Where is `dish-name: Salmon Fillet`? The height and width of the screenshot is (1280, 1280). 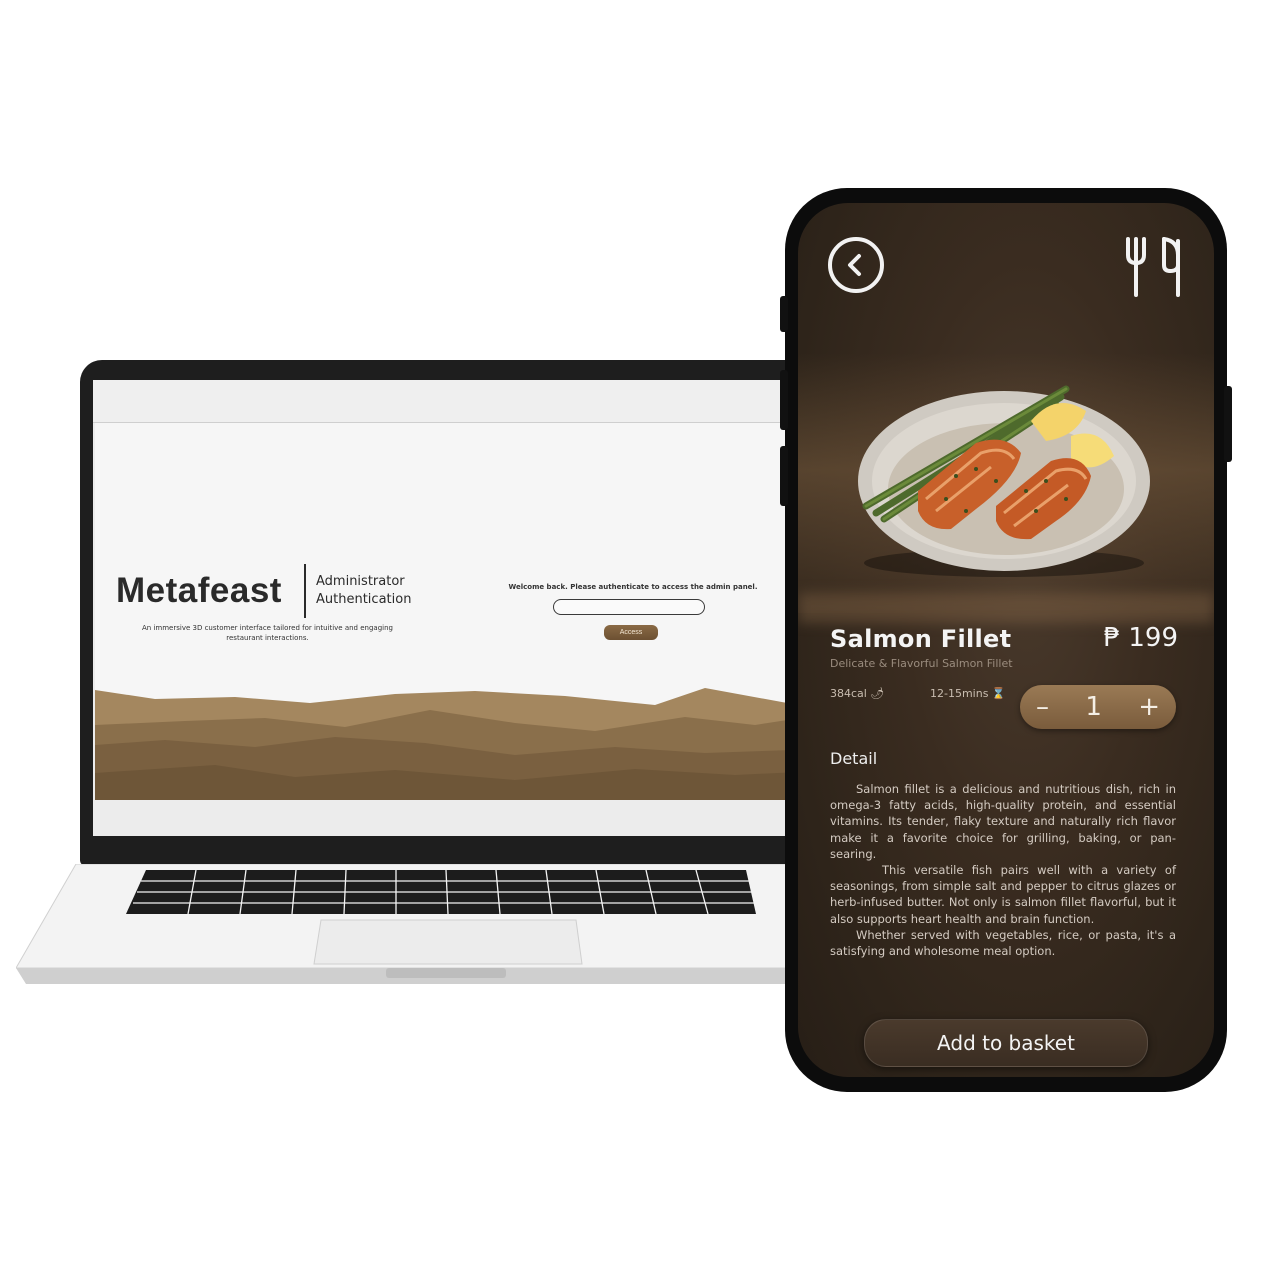
dish-name: Salmon Fillet is located at coordinates (921, 639).